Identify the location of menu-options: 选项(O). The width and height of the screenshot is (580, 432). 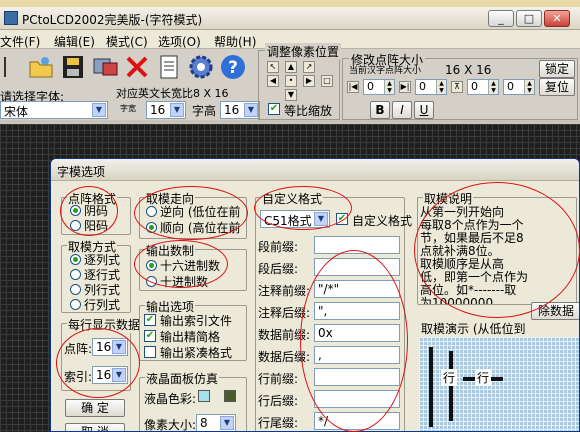
(179, 41).